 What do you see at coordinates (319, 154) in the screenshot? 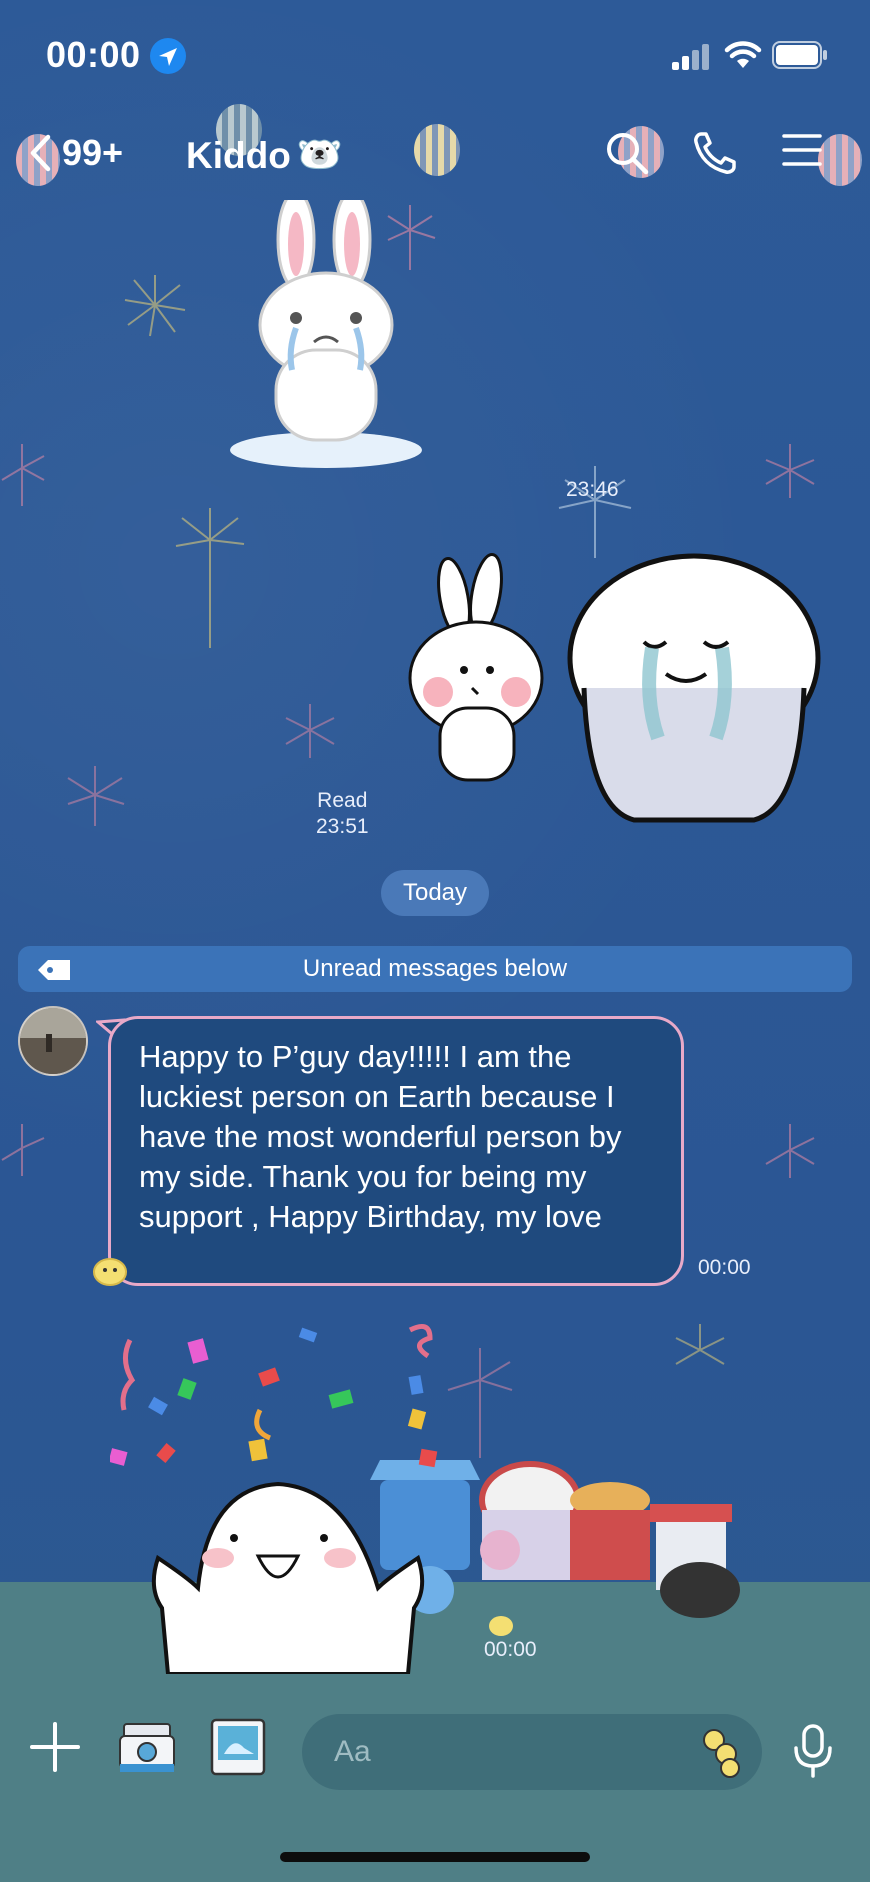
I see `polar-bear-emoji: 🐻‍❄️` at bounding box center [319, 154].